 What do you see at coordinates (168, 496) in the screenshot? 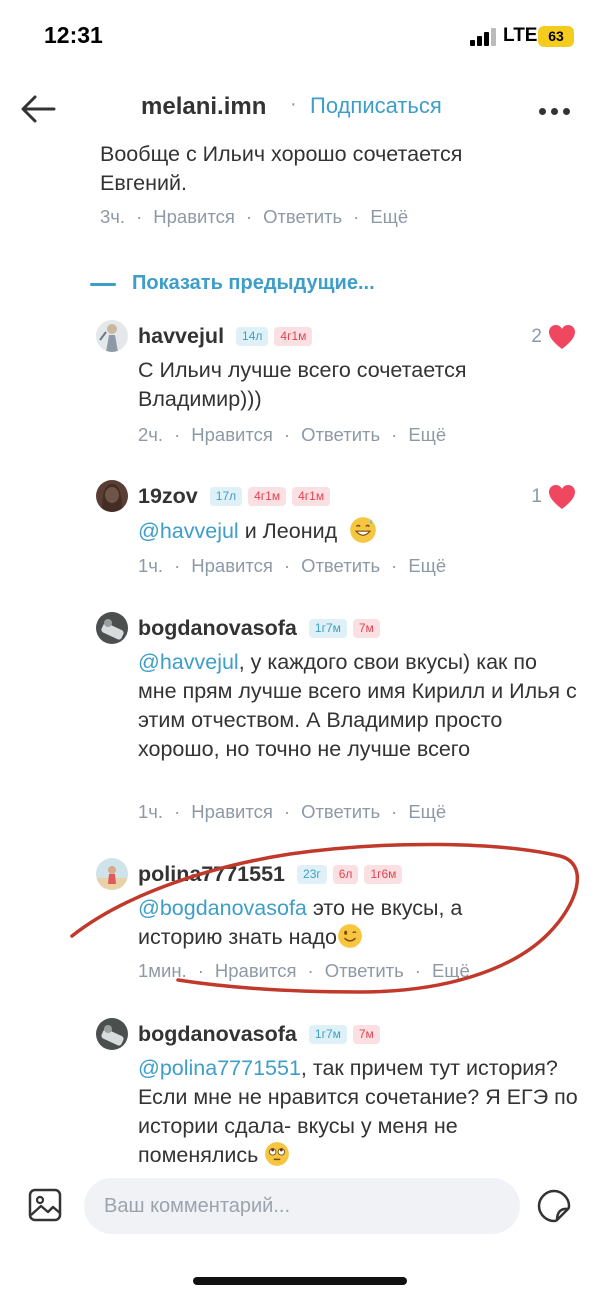
I see `comment-username: 19zov` at bounding box center [168, 496].